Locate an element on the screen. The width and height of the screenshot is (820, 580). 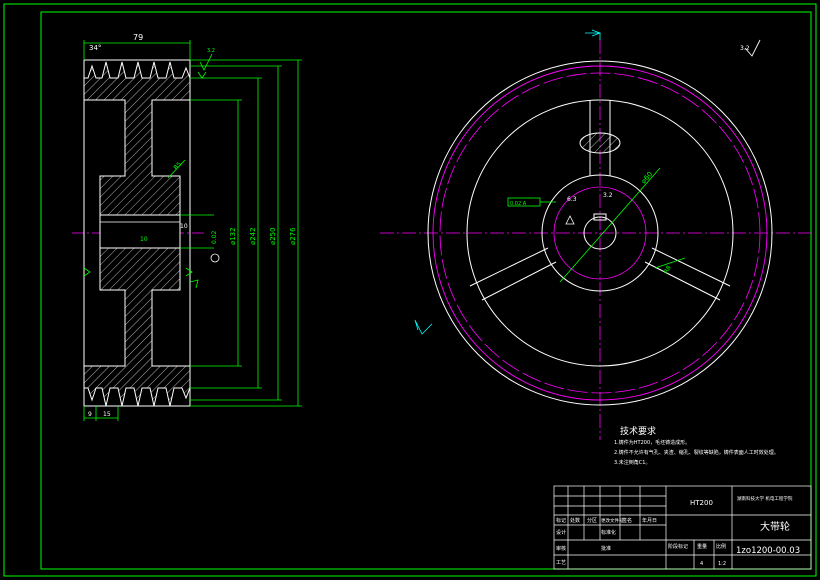
radius-label: R5 is located at coordinates (177, 166).